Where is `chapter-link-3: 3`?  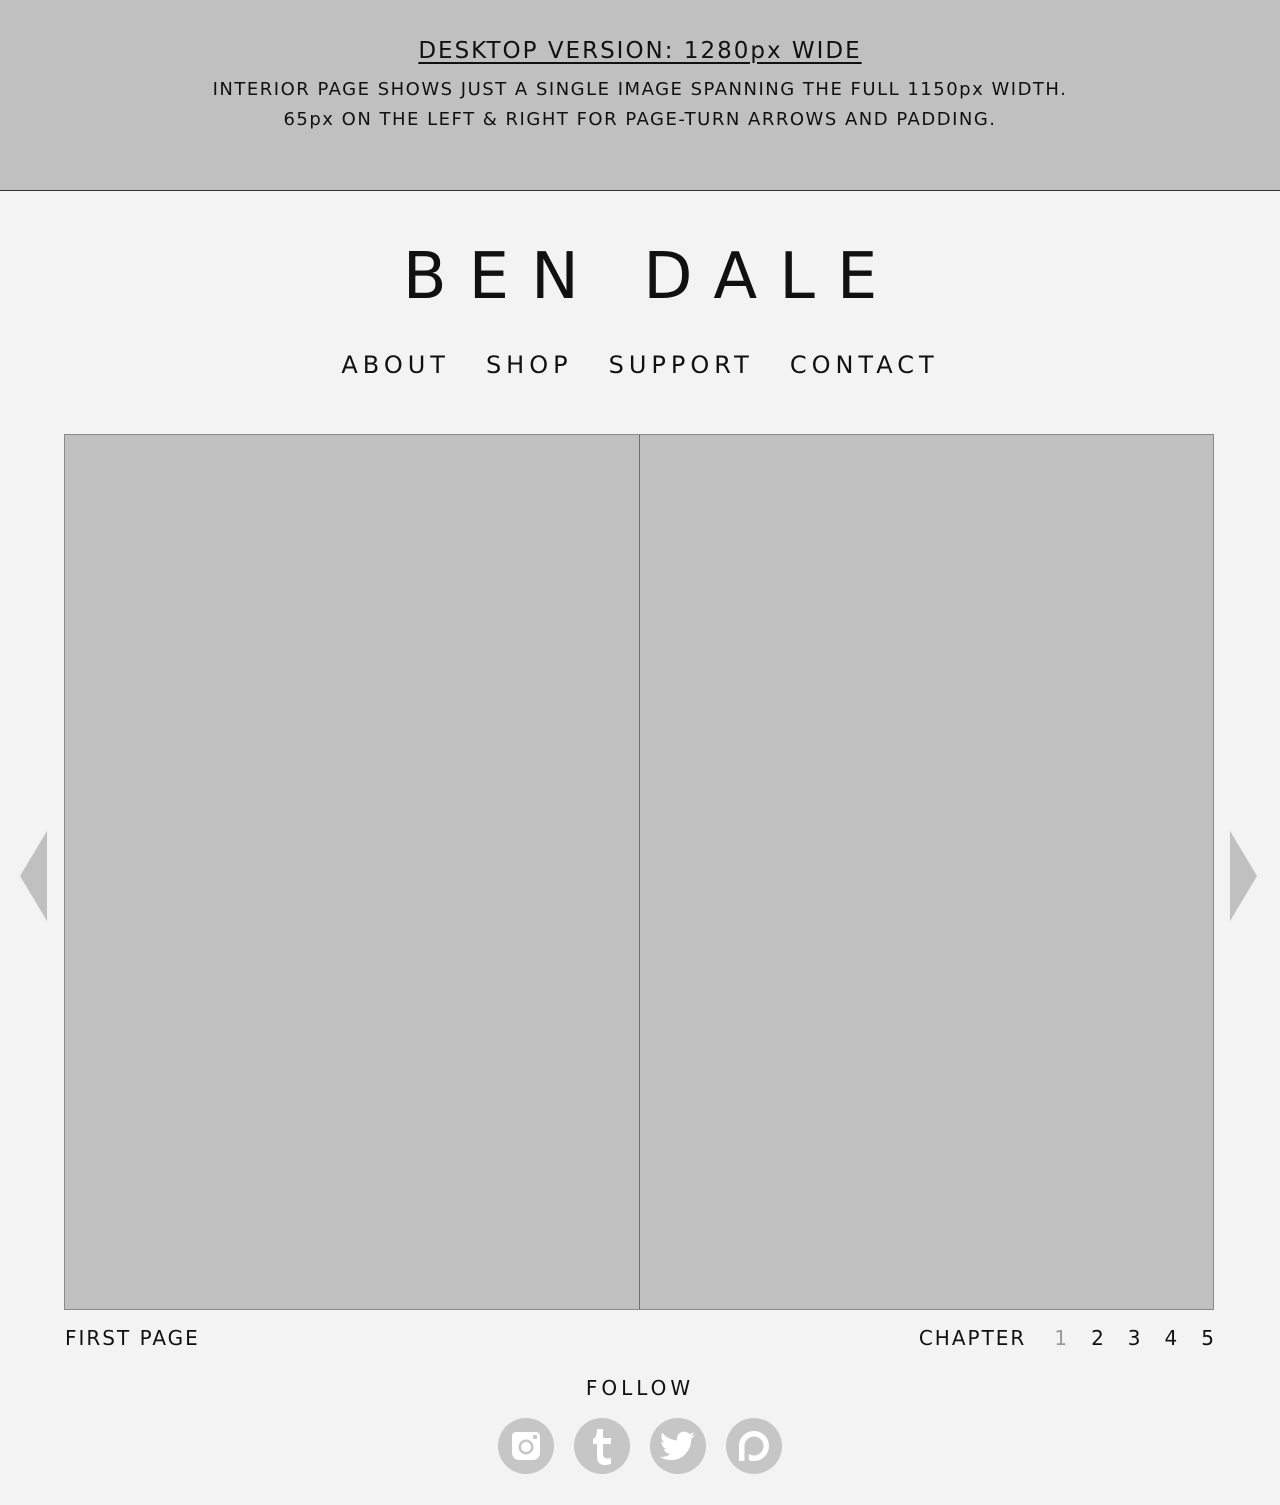
chapter-link-3: 3 is located at coordinates (1135, 1338).